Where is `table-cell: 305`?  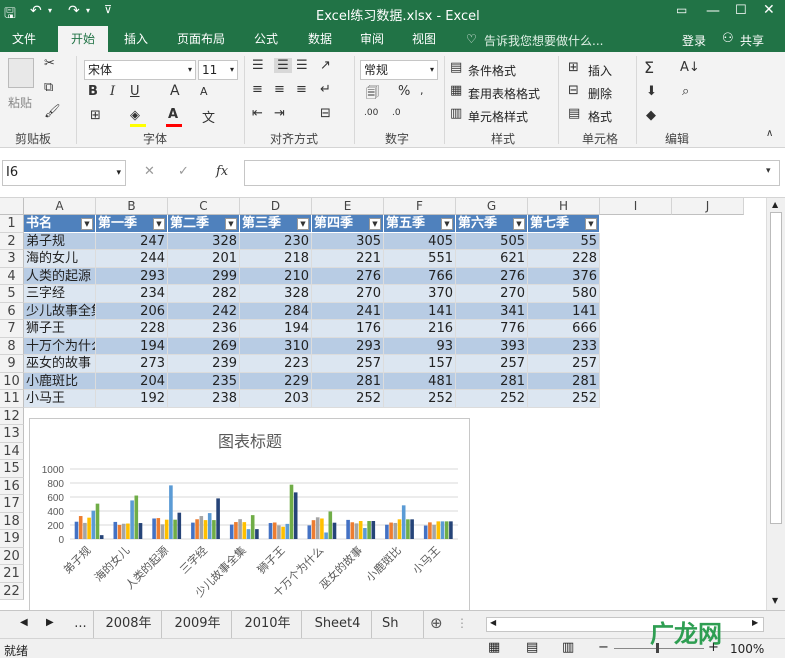 table-cell: 305 is located at coordinates (348, 241).